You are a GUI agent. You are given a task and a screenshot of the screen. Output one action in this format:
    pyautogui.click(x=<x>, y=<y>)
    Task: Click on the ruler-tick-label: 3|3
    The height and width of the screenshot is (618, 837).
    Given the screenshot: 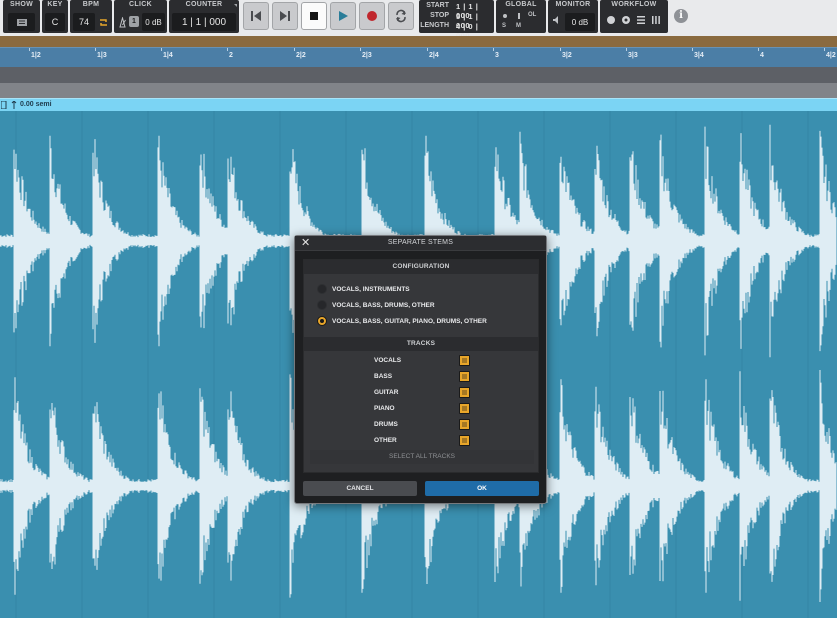 What is the action you would take?
    pyautogui.click(x=633, y=55)
    